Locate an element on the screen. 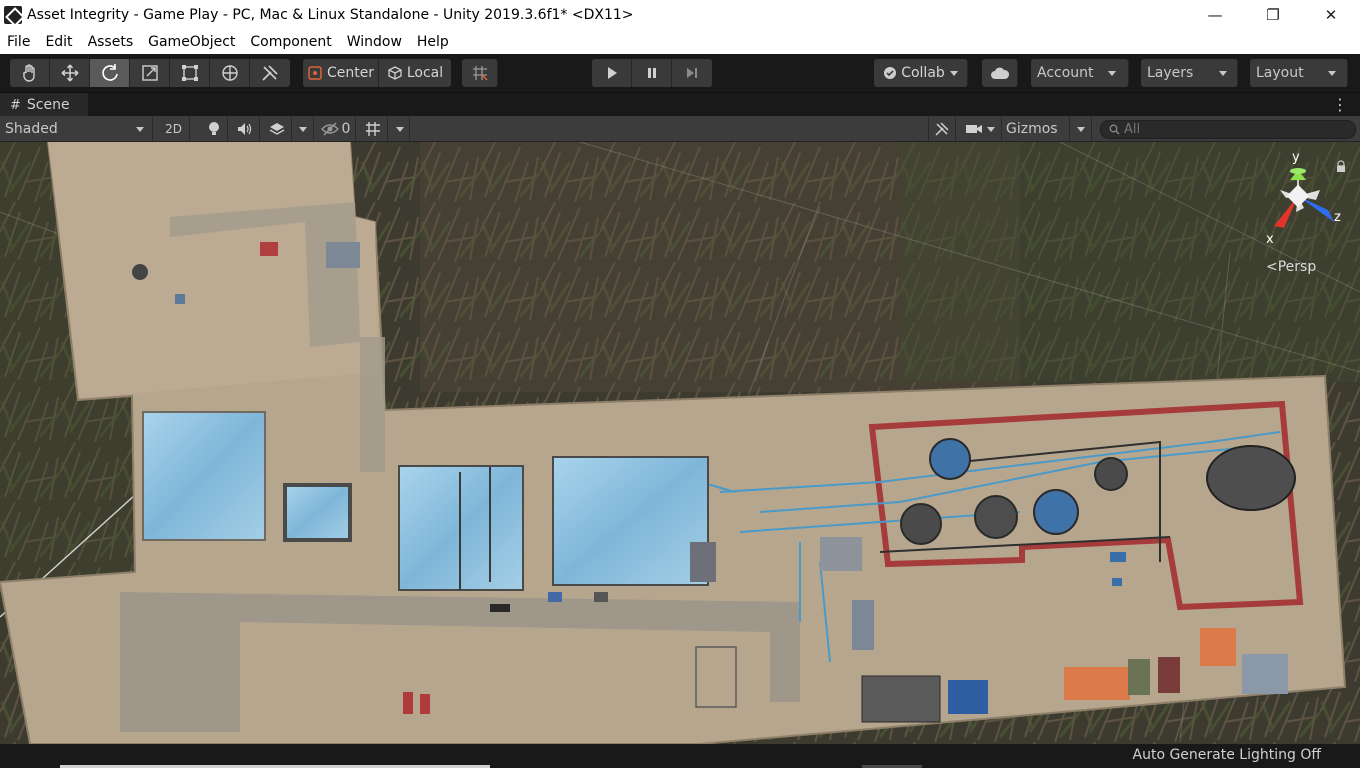 The height and width of the screenshot is (768, 1360). window-controls: — ❐ ✕ is located at coordinates (1273, 15).